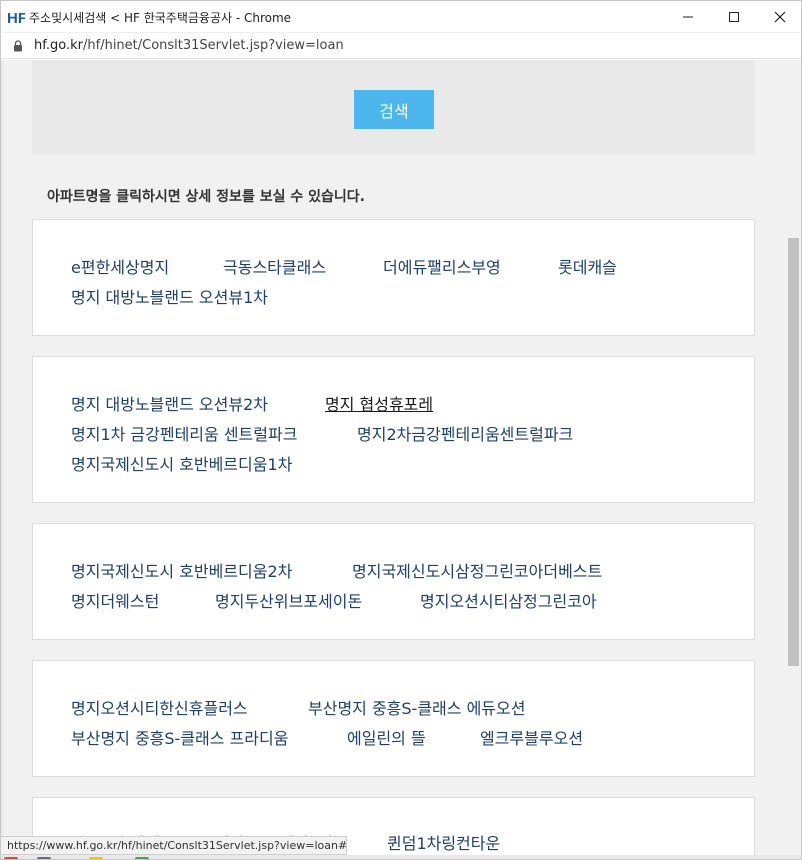  What do you see at coordinates (793, 452) in the screenshot?
I see `scrollbar-thumb` at bounding box center [793, 452].